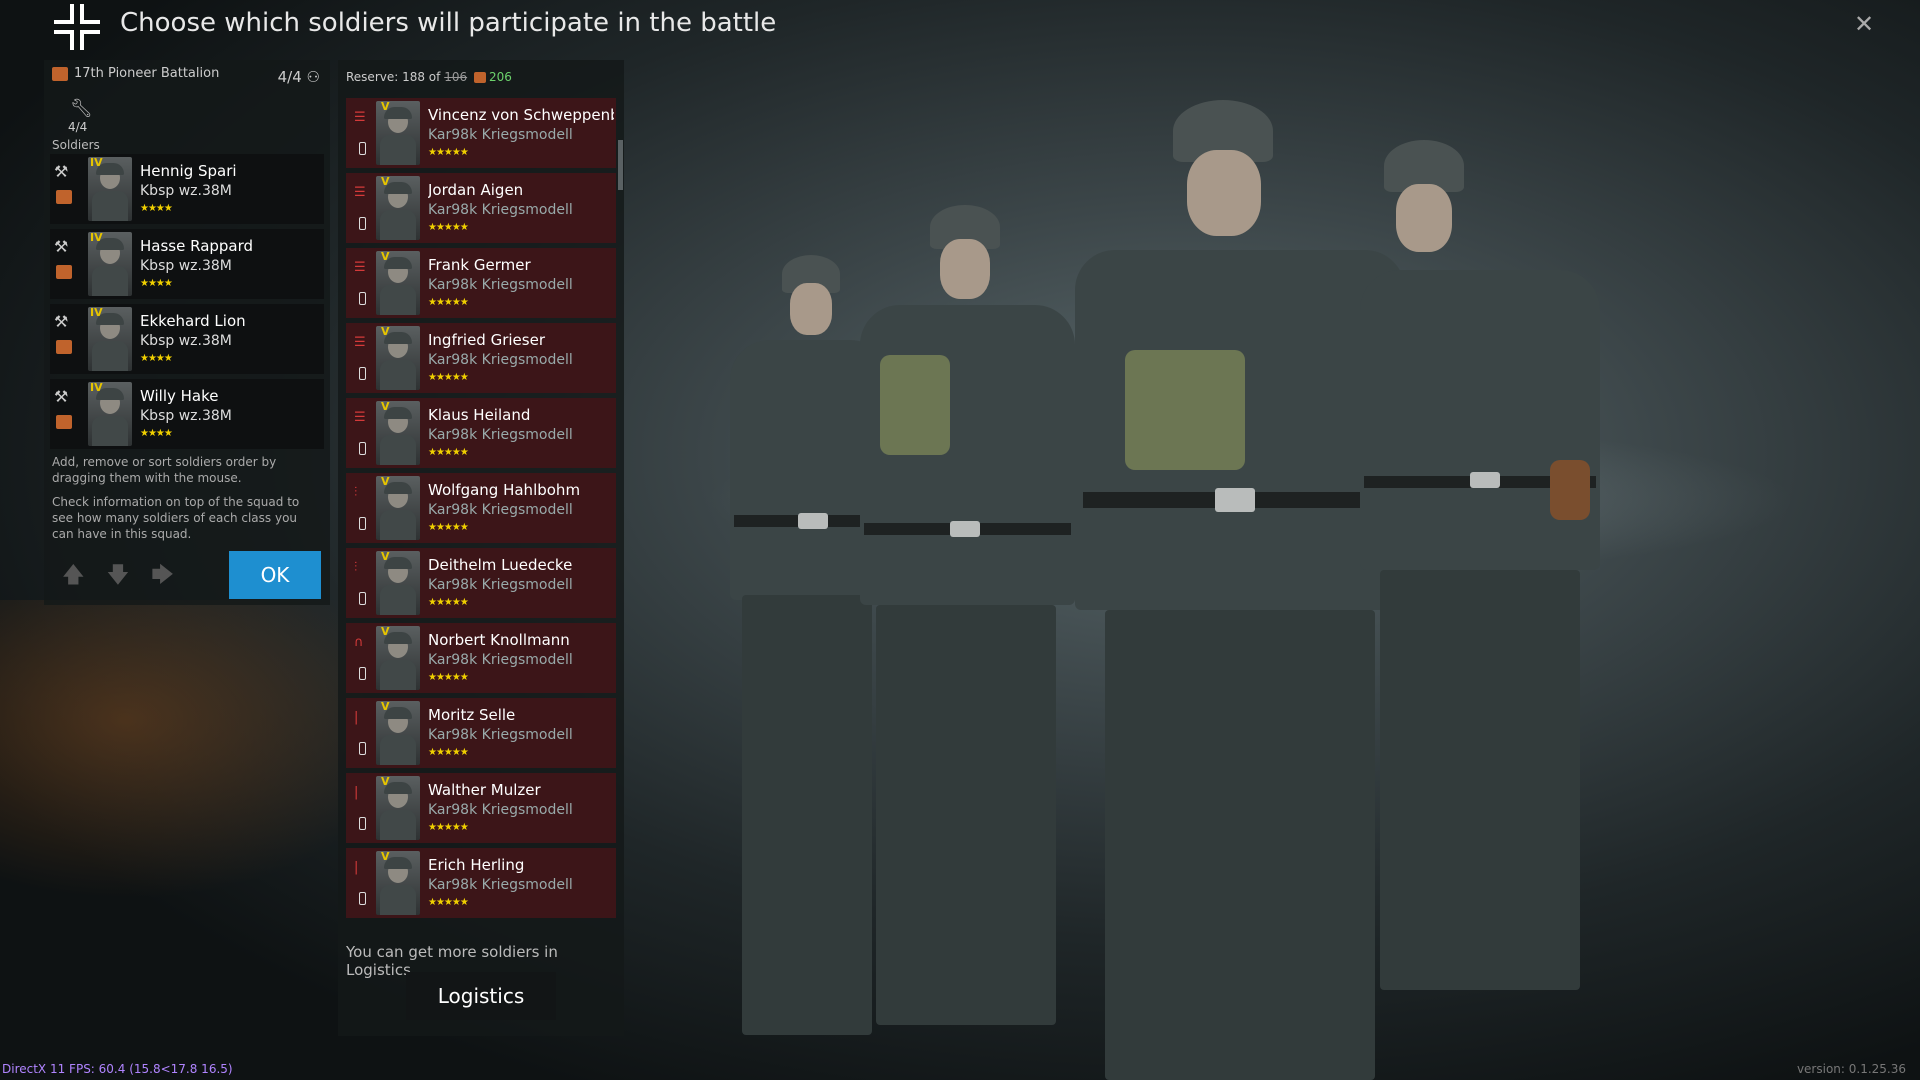 This screenshot has width=1920, height=1080. I want to click on person-icon: ⚇, so click(313, 77).